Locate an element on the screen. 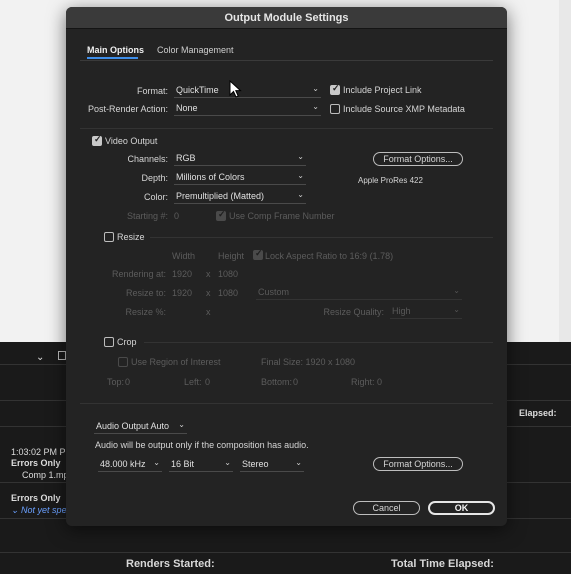  resize-preset-value: Custom is located at coordinates (274, 292).